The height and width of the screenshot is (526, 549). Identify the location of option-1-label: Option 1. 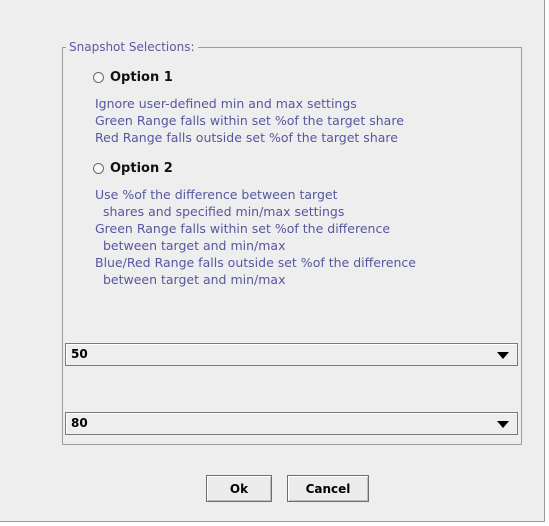
(141, 77).